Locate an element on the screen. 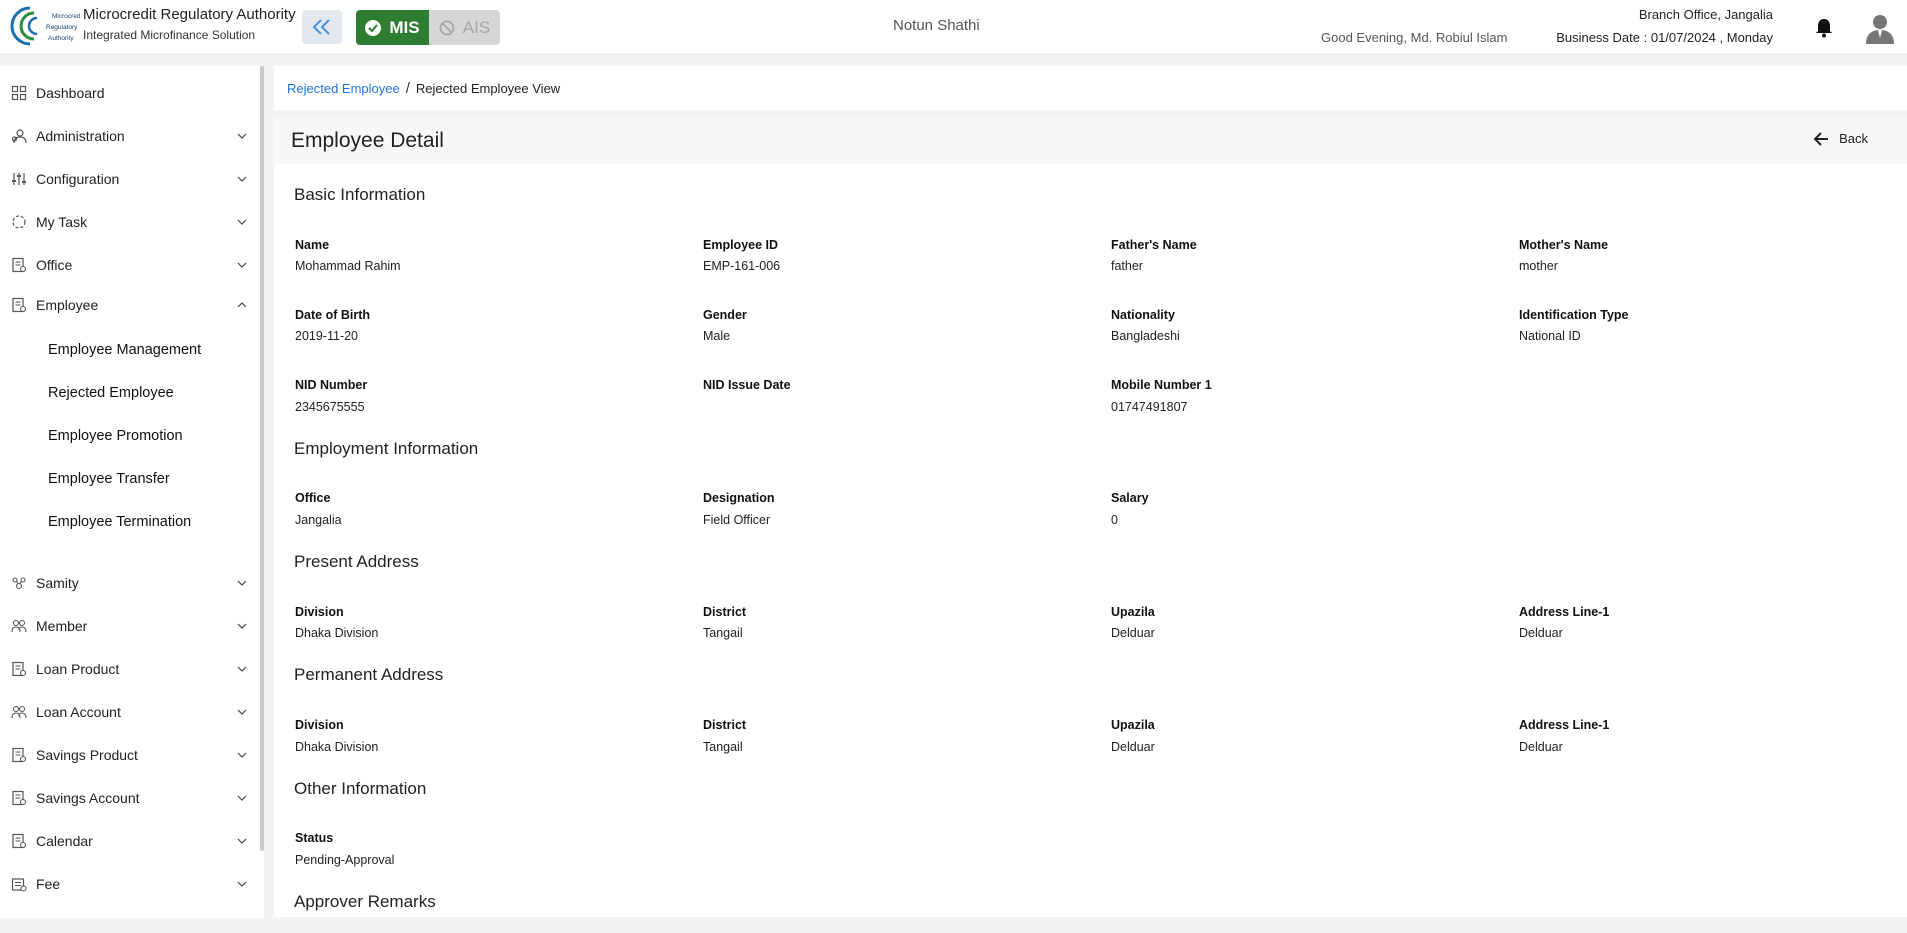 The width and height of the screenshot is (1907, 933). loan-product-icon is located at coordinates (19, 669).